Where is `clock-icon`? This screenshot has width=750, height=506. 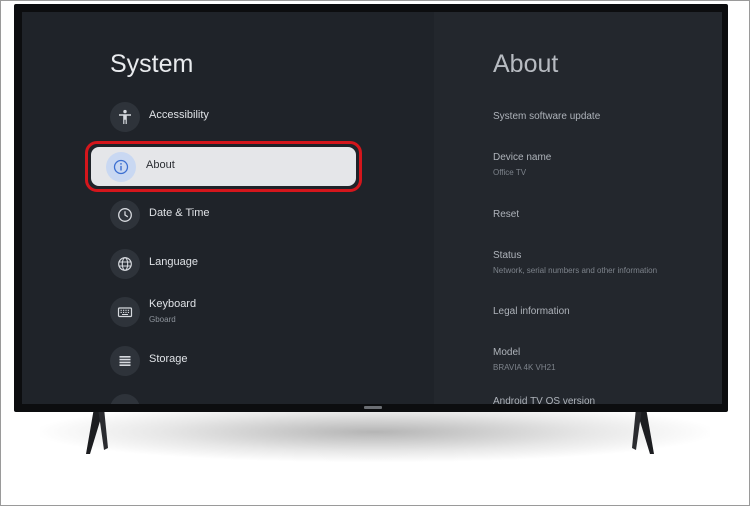 clock-icon is located at coordinates (125, 215).